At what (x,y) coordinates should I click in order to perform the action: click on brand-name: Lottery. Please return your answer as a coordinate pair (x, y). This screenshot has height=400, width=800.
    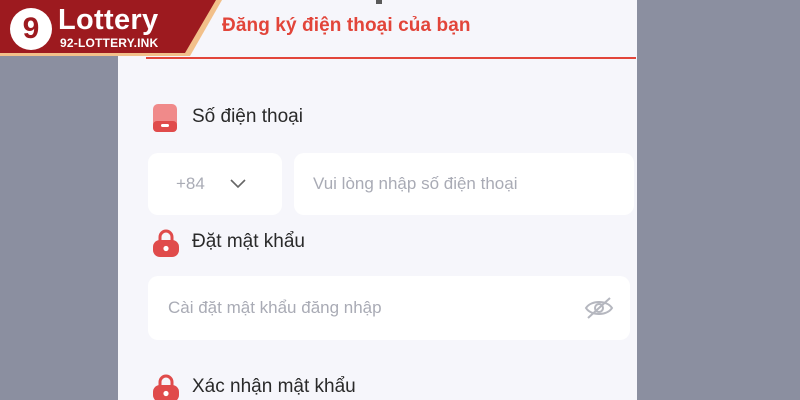
    Looking at the image, I should click on (108, 20).